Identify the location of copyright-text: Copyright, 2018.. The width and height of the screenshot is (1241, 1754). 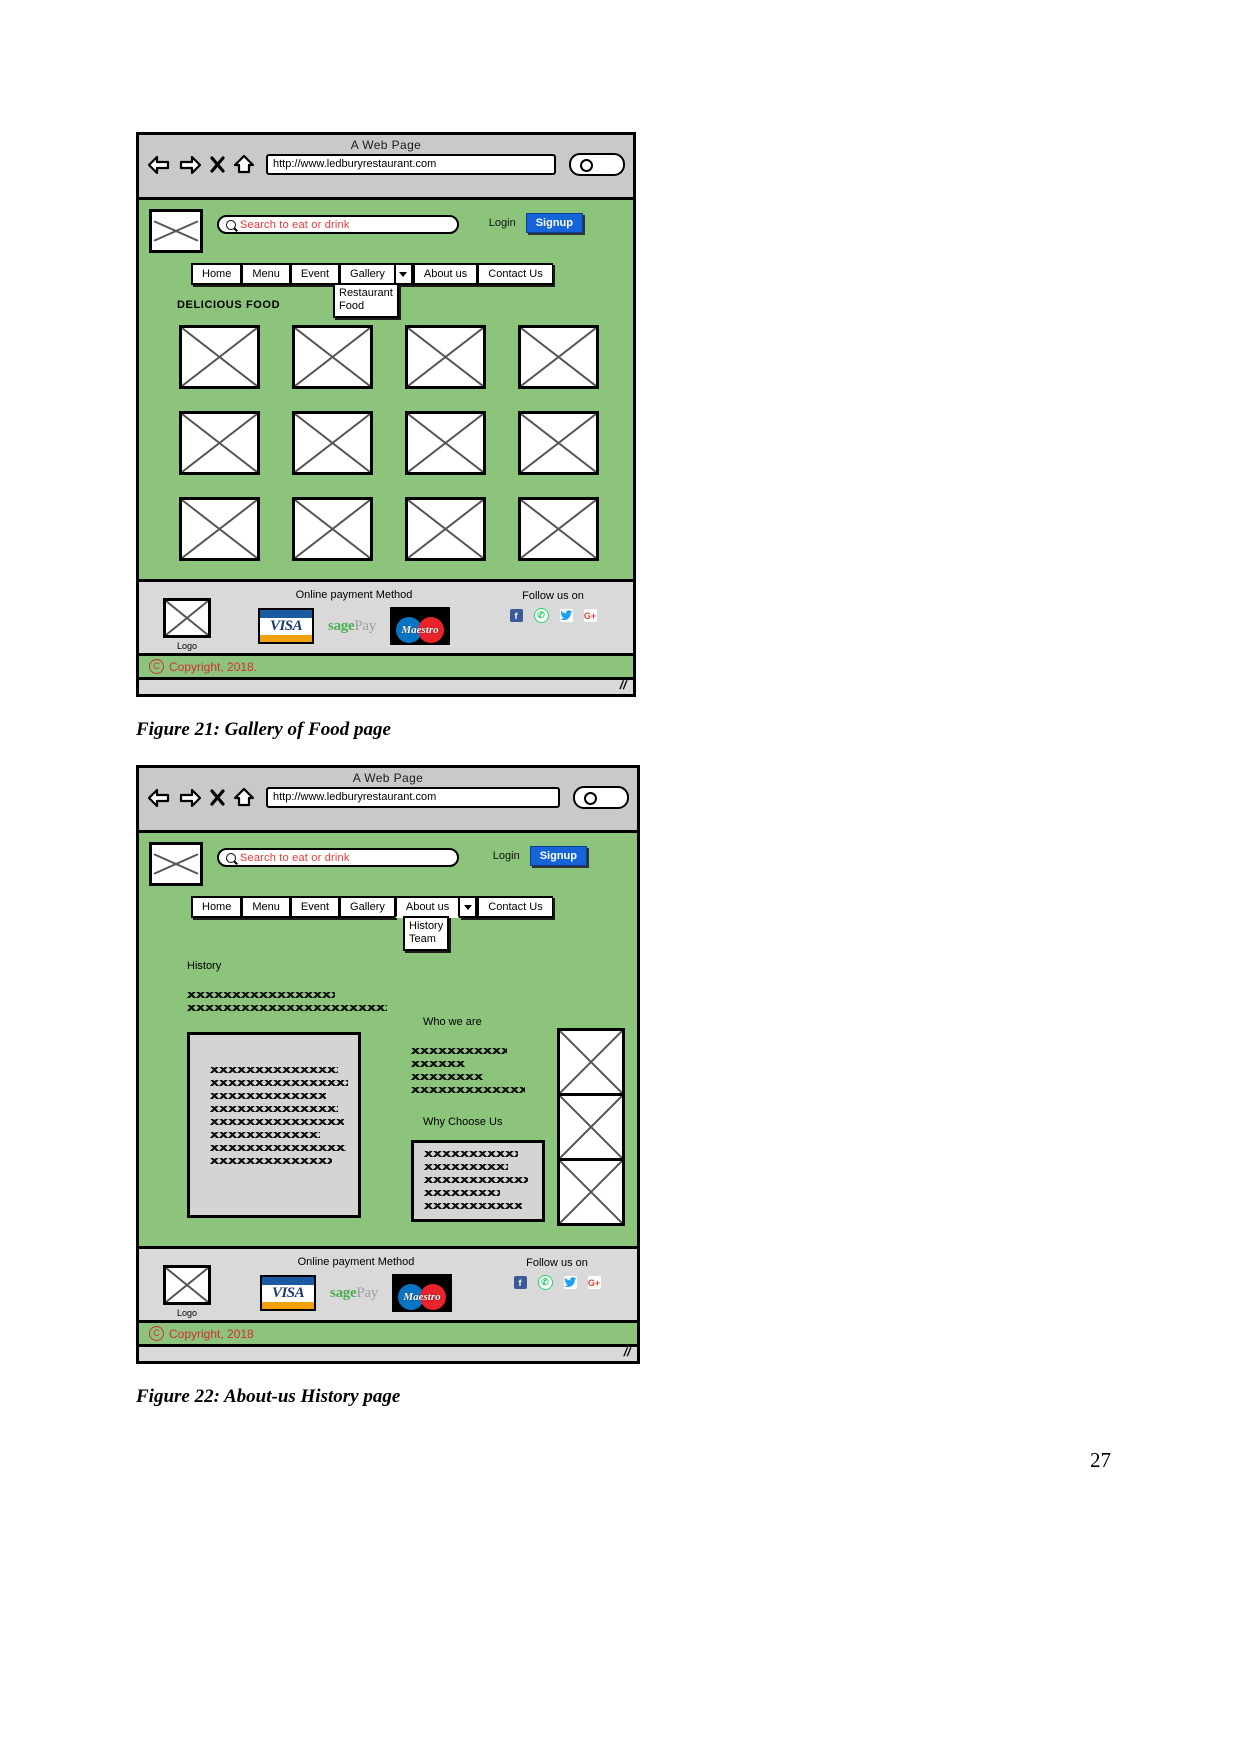
(213, 666).